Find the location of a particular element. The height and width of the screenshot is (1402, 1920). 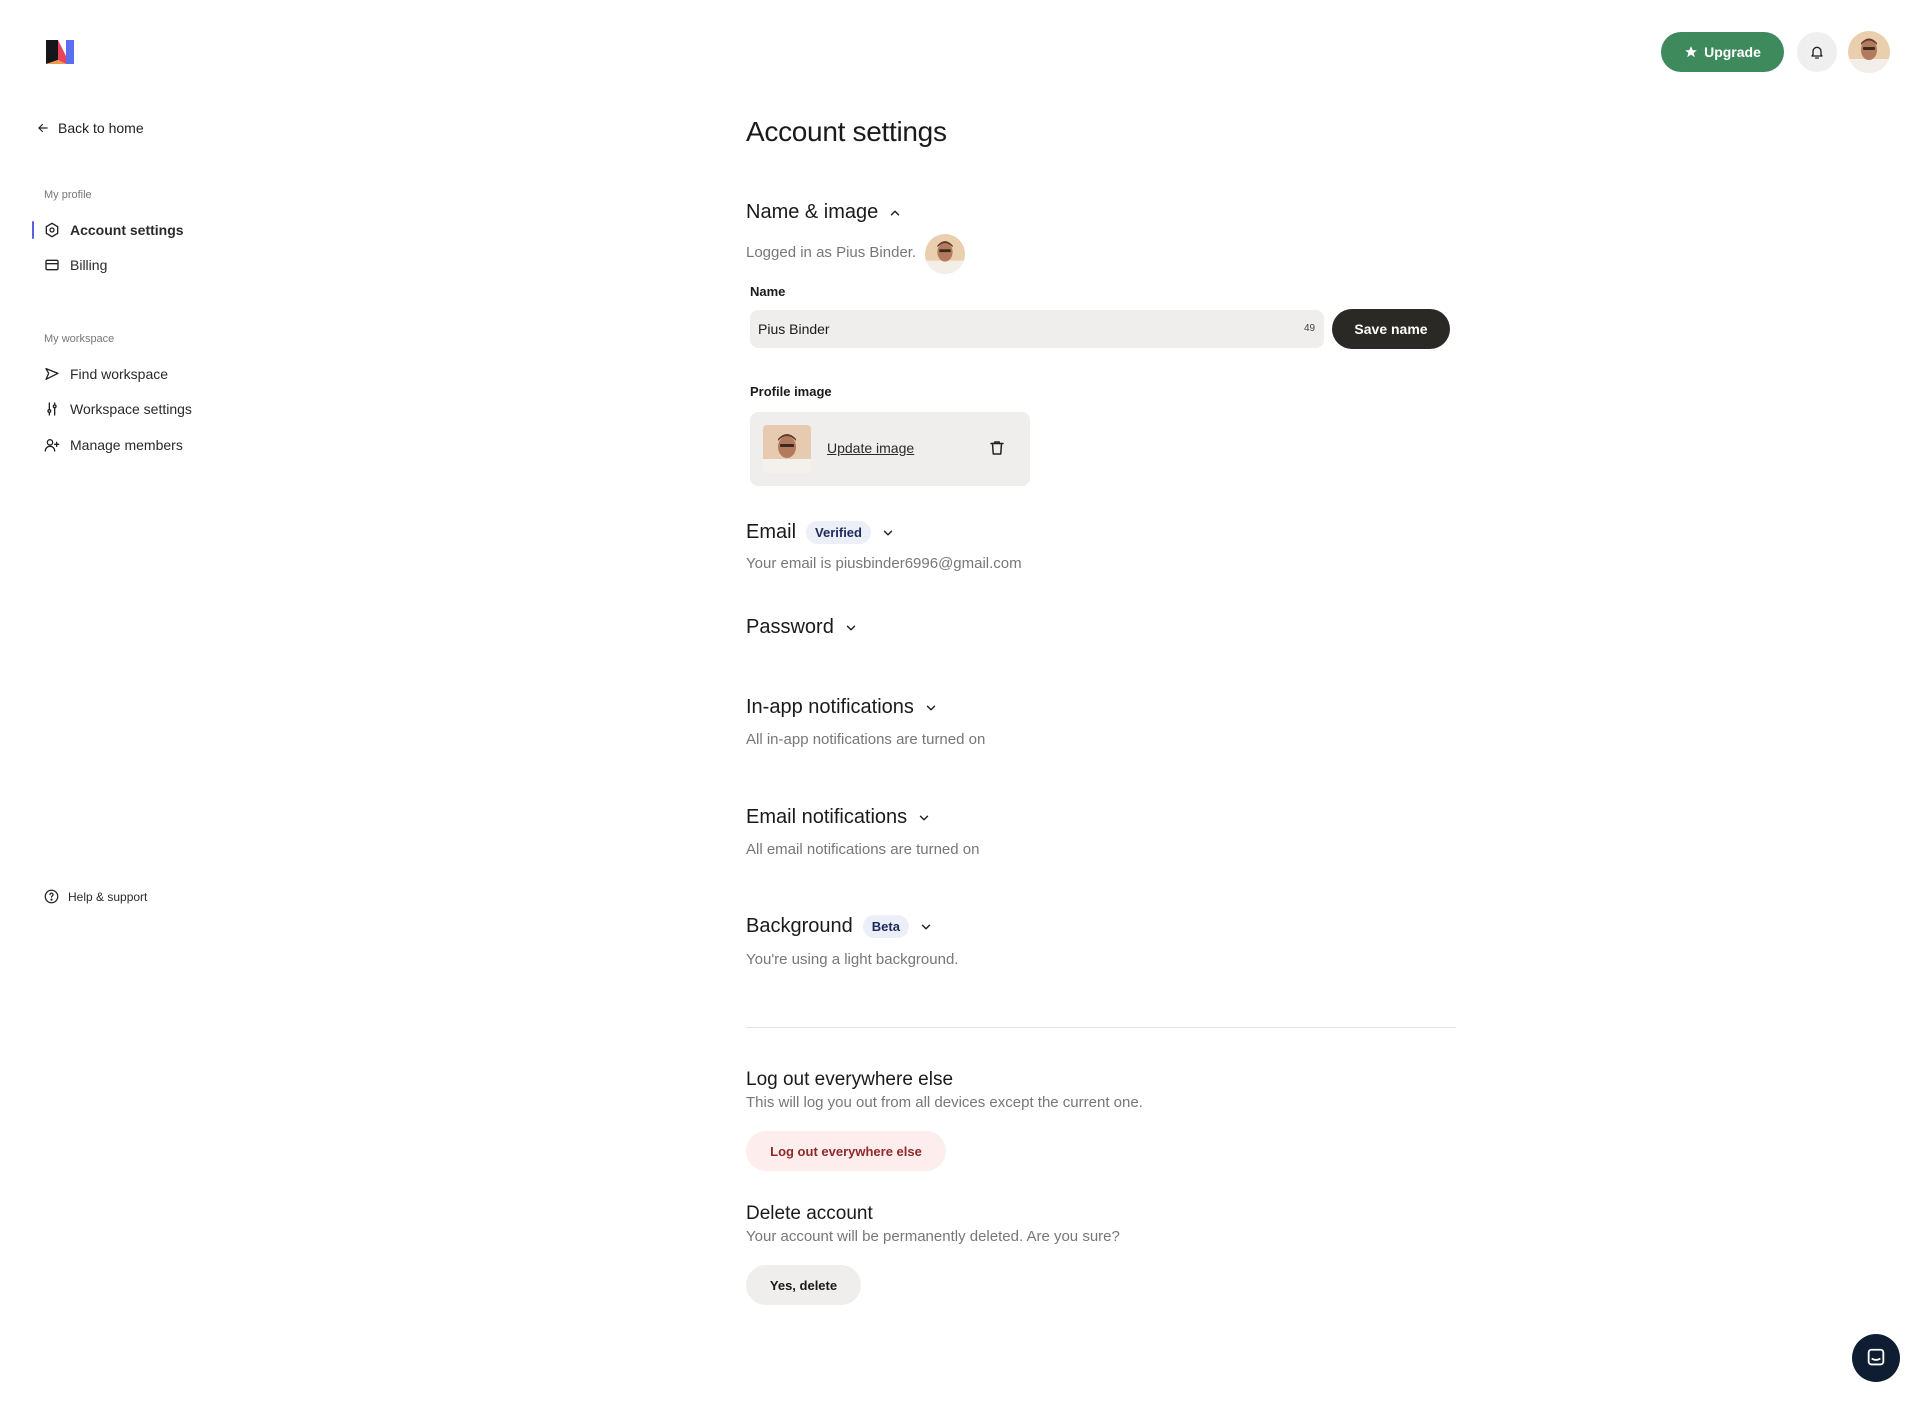

verified-badge: Verified is located at coordinates (838, 532).